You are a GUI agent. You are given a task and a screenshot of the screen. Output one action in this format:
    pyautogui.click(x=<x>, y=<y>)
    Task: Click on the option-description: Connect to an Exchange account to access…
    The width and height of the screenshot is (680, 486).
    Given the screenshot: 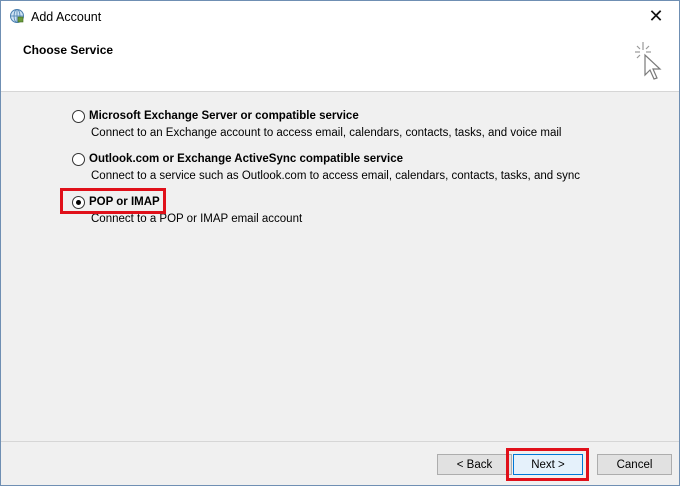 What is the action you would take?
    pyautogui.click(x=326, y=133)
    